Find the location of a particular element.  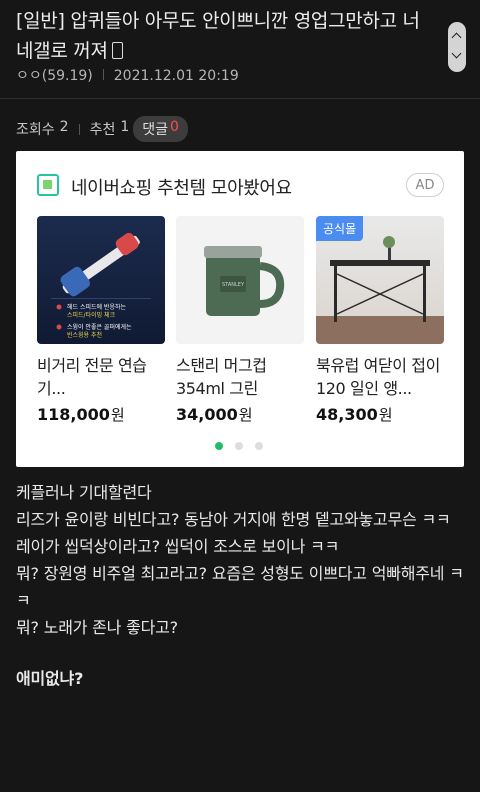

ad-header: 네이버쇼핑 추천템 모아봤어요 is located at coordinates (181, 188).